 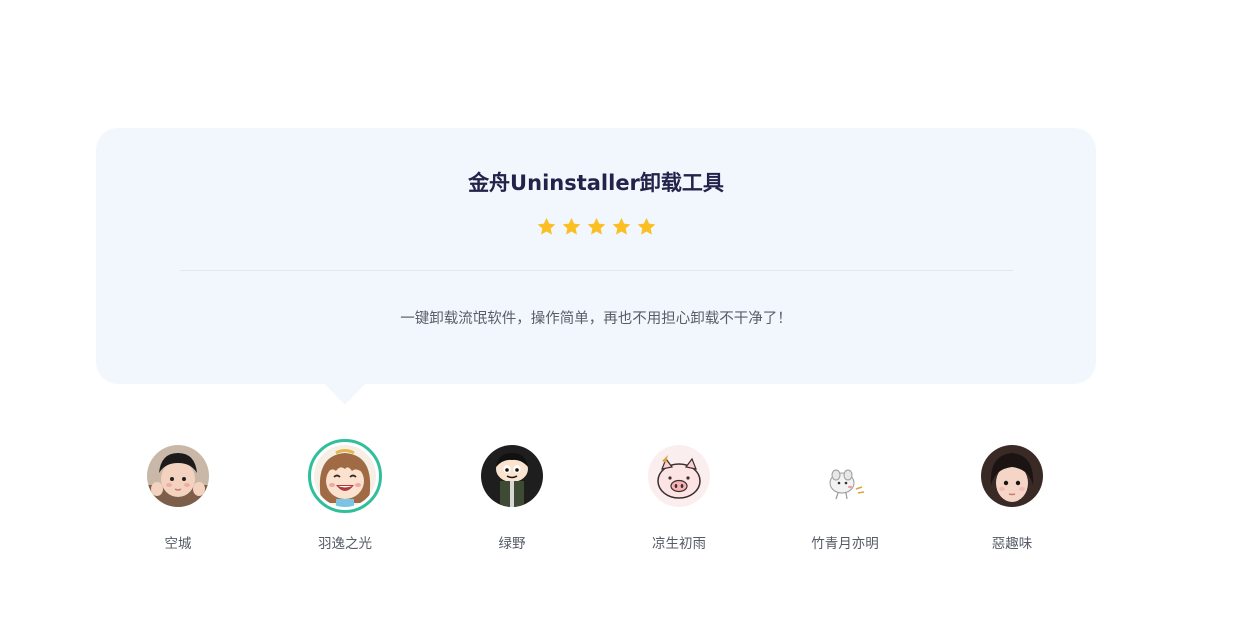 I want to click on reviewer-item: 空城, so click(x=178, y=496).